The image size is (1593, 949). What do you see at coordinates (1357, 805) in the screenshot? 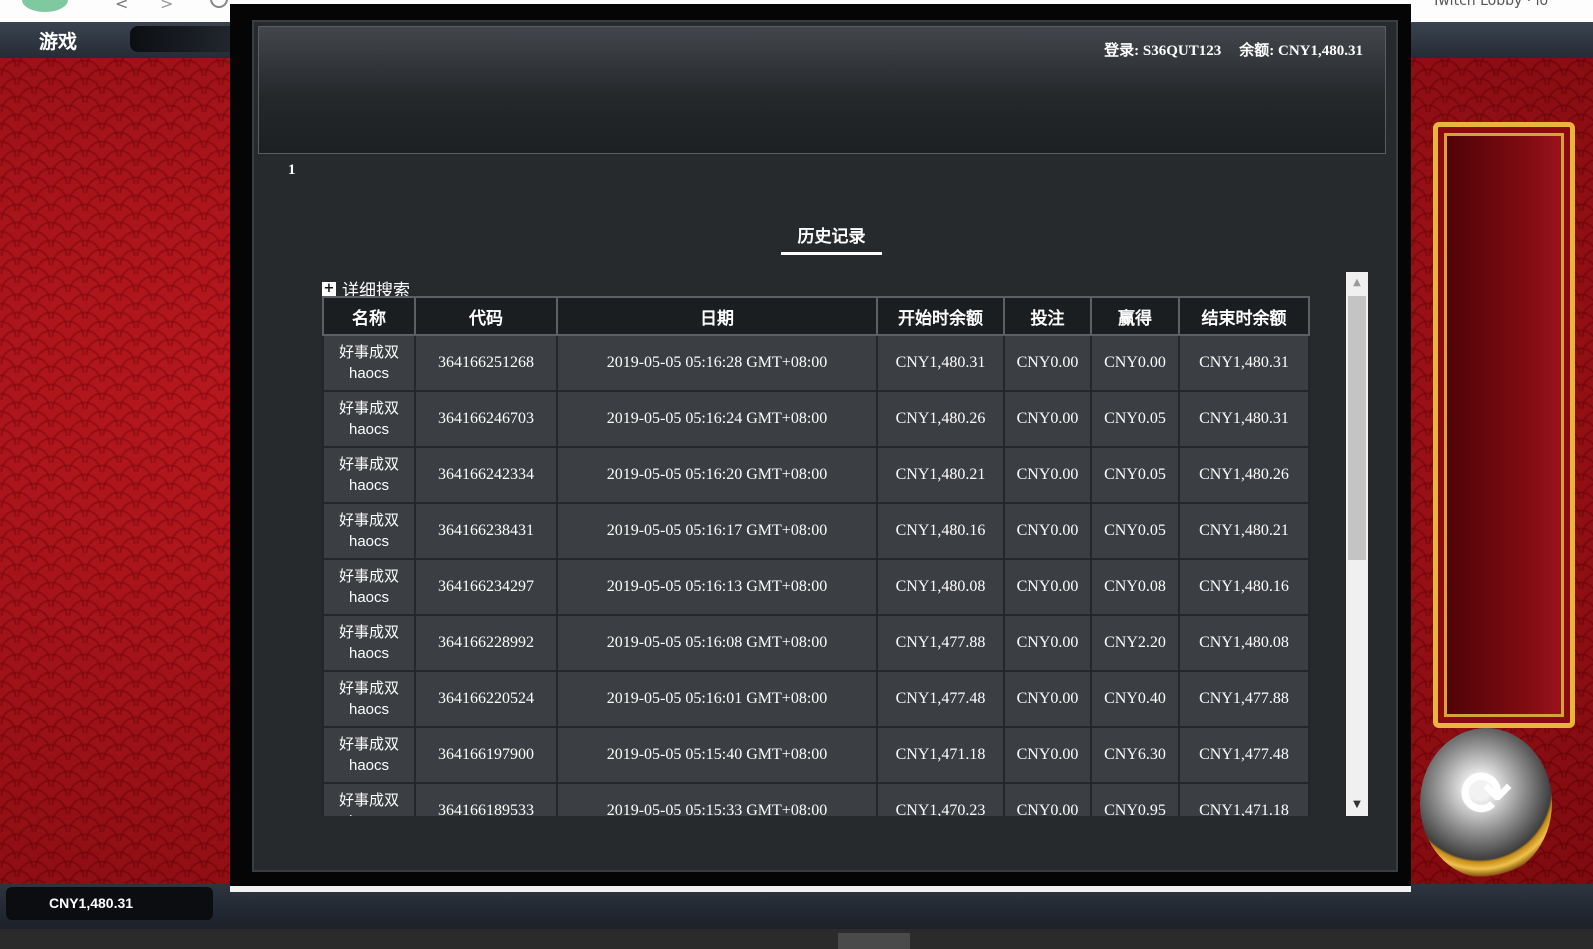
I see `chevron-down-icon: ▼` at bounding box center [1357, 805].